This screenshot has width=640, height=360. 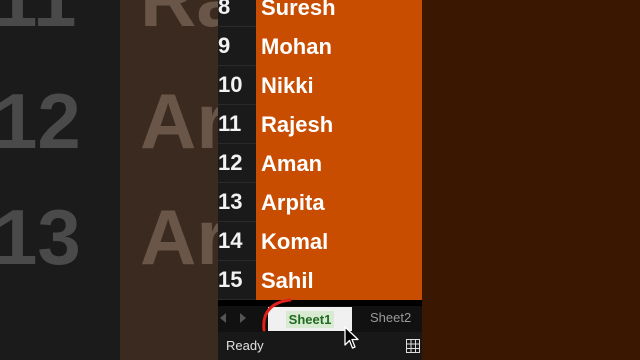 I want to click on name-cell: Mohan, so click(x=339, y=46).